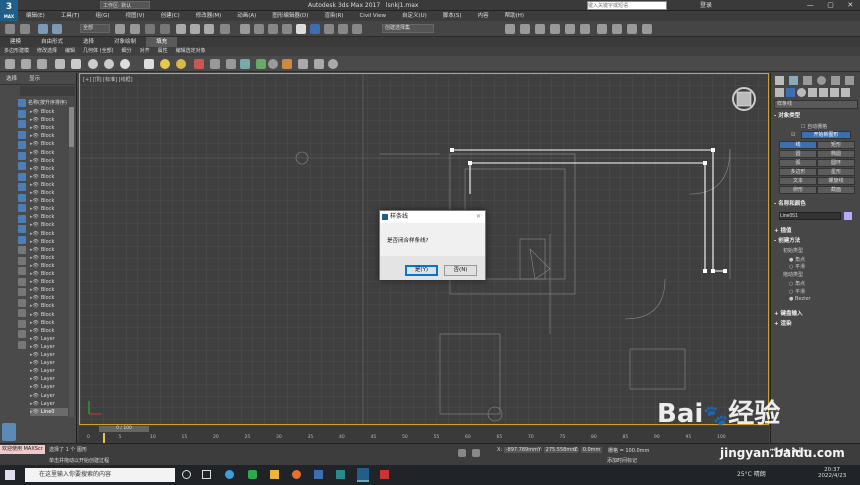  Describe the element at coordinates (836, 163) in the screenshot. I see `object-type-button: 圆环` at that location.